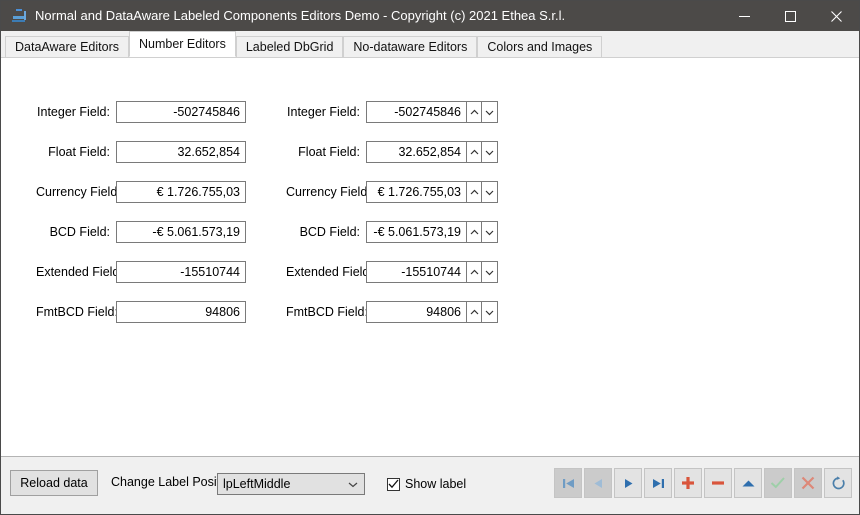  I want to click on minimize-icon, so click(744, 16).